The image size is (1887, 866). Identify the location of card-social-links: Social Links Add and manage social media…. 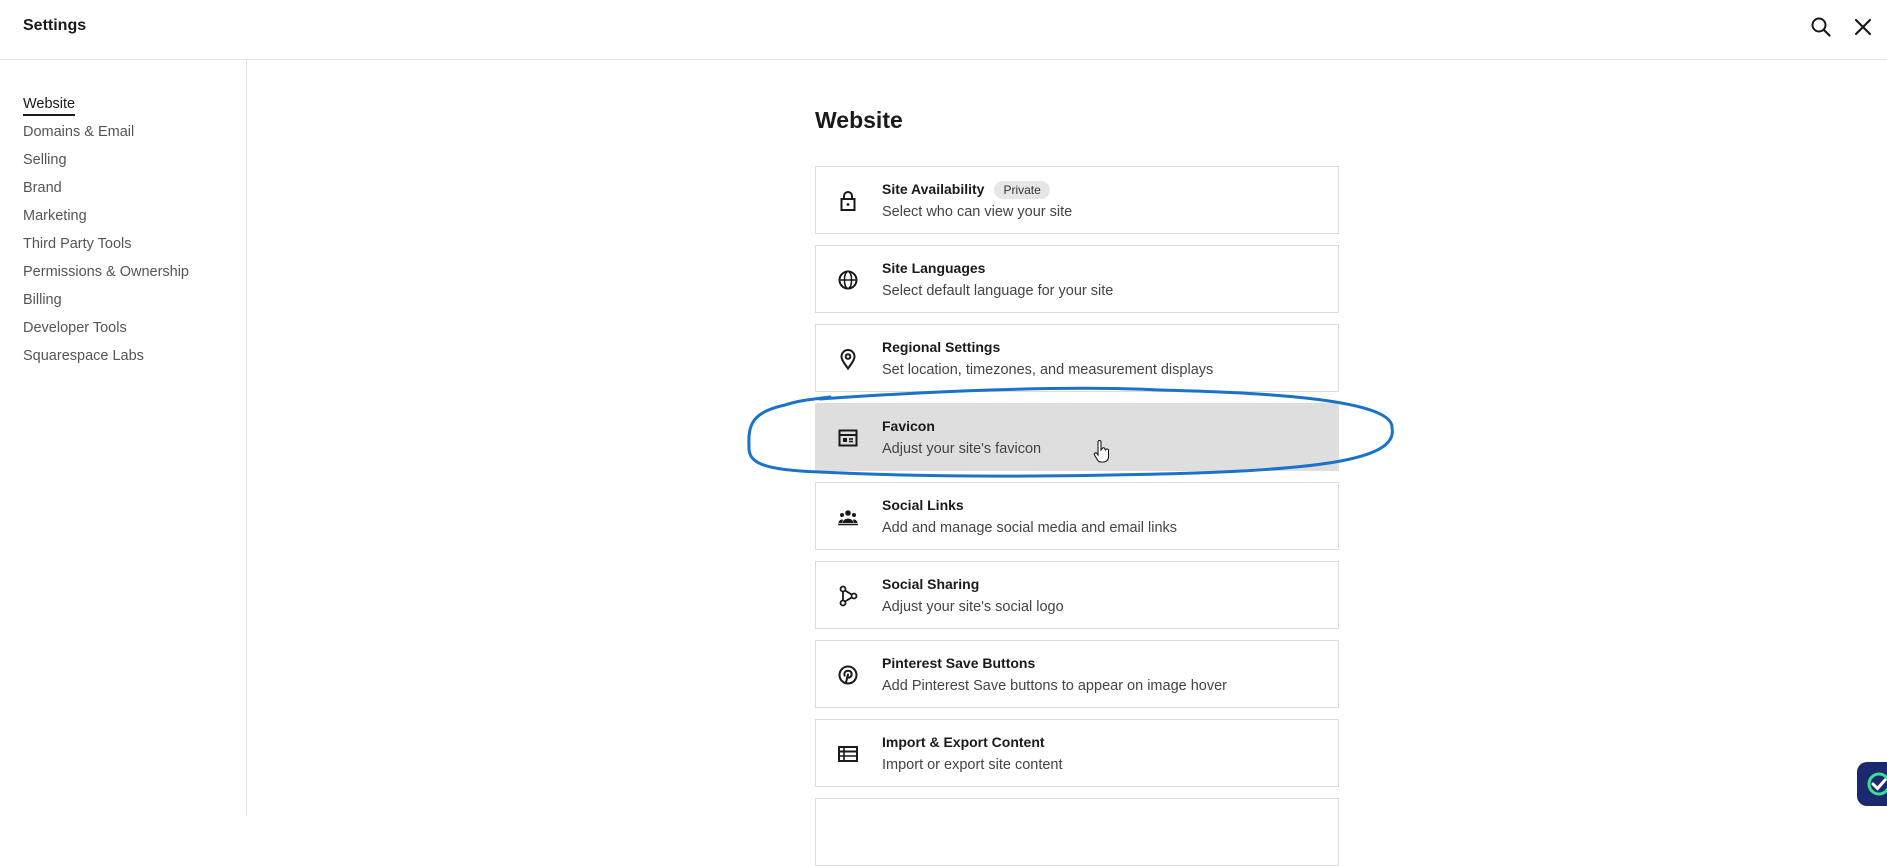
(1077, 516).